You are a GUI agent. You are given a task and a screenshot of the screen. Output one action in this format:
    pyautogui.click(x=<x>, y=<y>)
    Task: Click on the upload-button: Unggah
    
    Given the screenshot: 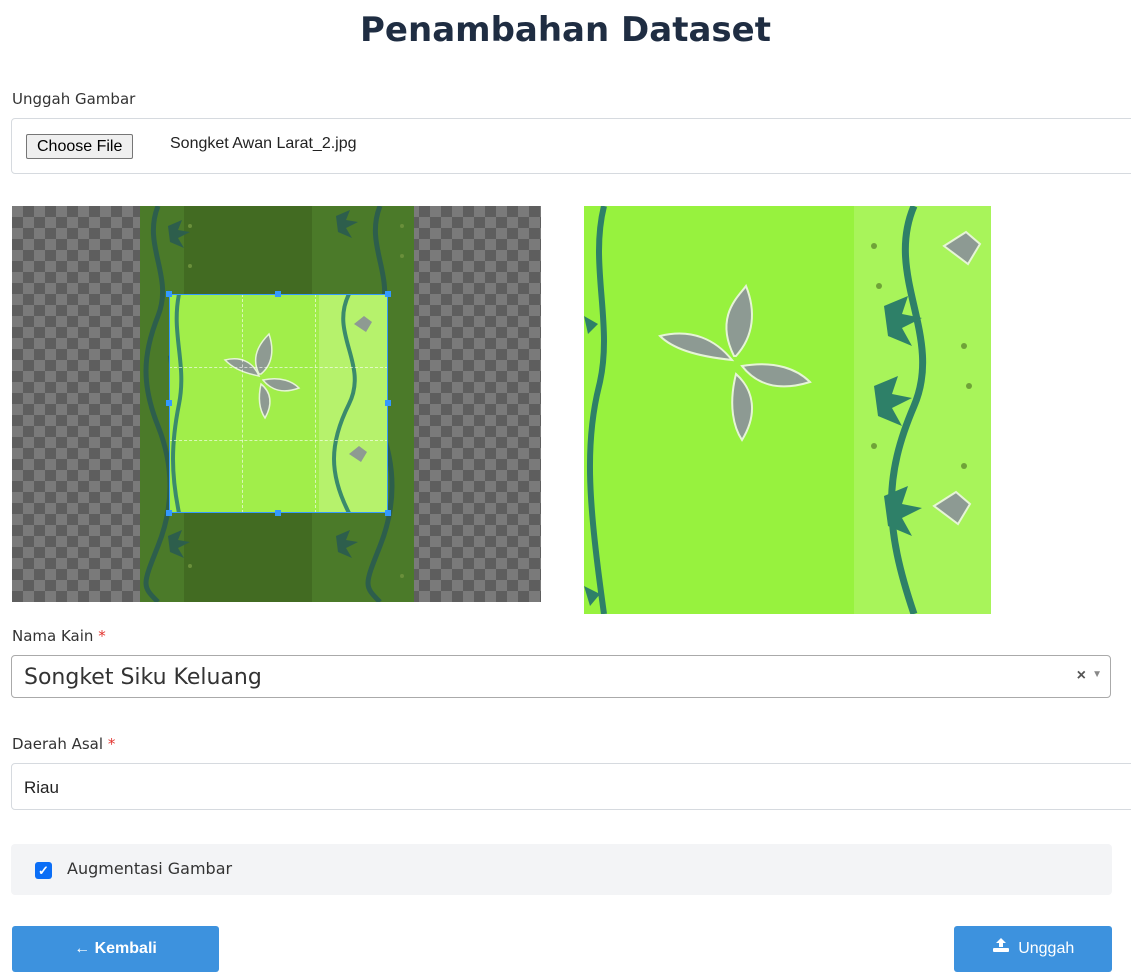 What is the action you would take?
    pyautogui.click(x=1033, y=949)
    